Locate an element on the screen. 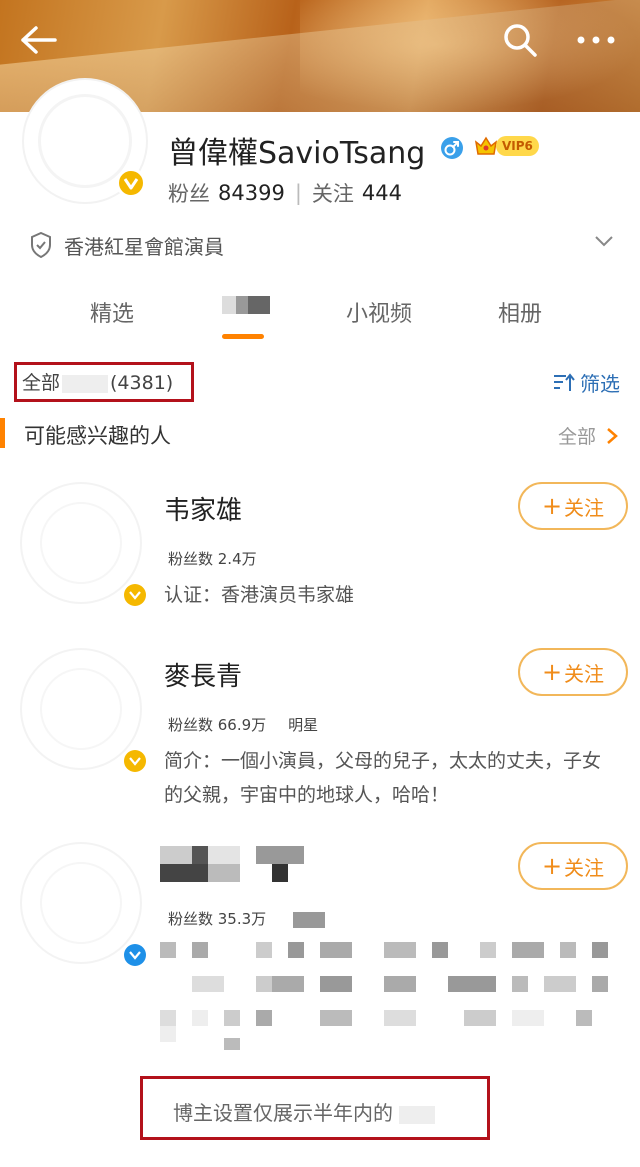 Image resolution: width=640 pixels, height=1167 pixels. fans-count: 84399 is located at coordinates (251, 193).